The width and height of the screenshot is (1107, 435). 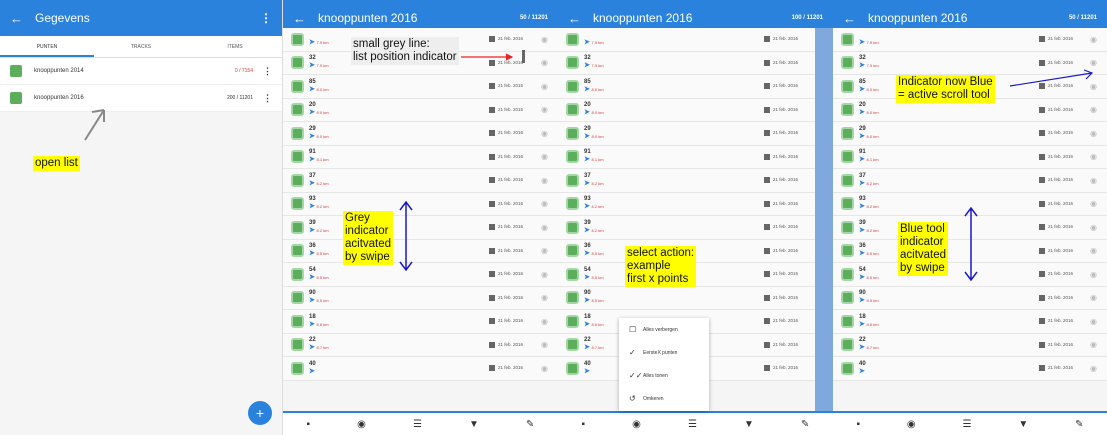 What do you see at coordinates (664, 375) in the screenshot?
I see `menu-item-alles-tonen: ✓✓ Alles tonen` at bounding box center [664, 375].